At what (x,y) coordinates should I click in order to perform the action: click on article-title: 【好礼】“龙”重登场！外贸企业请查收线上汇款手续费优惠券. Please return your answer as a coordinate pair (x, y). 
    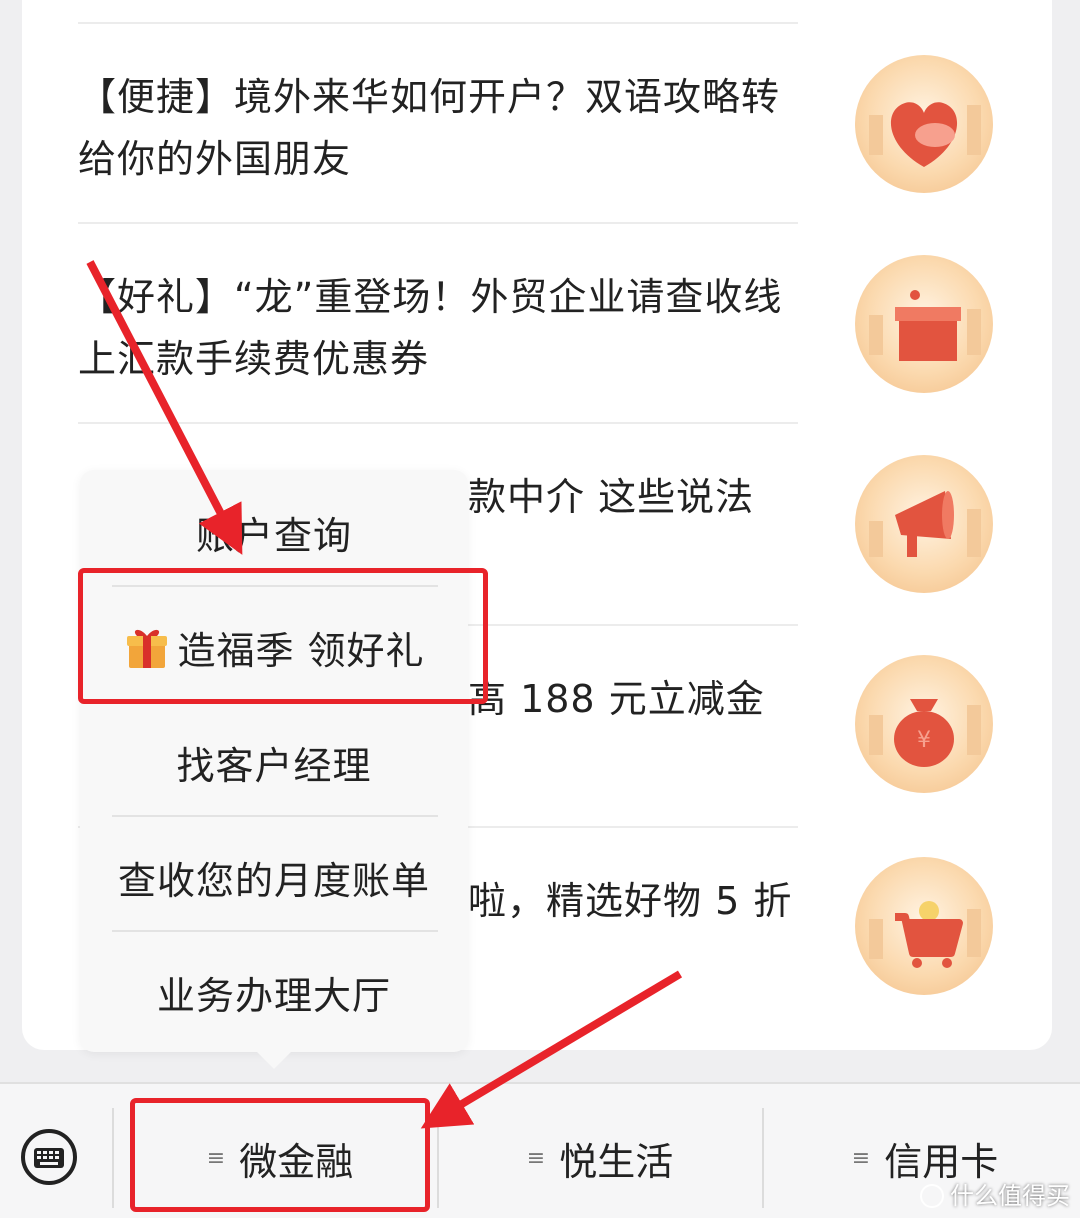
    Looking at the image, I should click on (430, 328).